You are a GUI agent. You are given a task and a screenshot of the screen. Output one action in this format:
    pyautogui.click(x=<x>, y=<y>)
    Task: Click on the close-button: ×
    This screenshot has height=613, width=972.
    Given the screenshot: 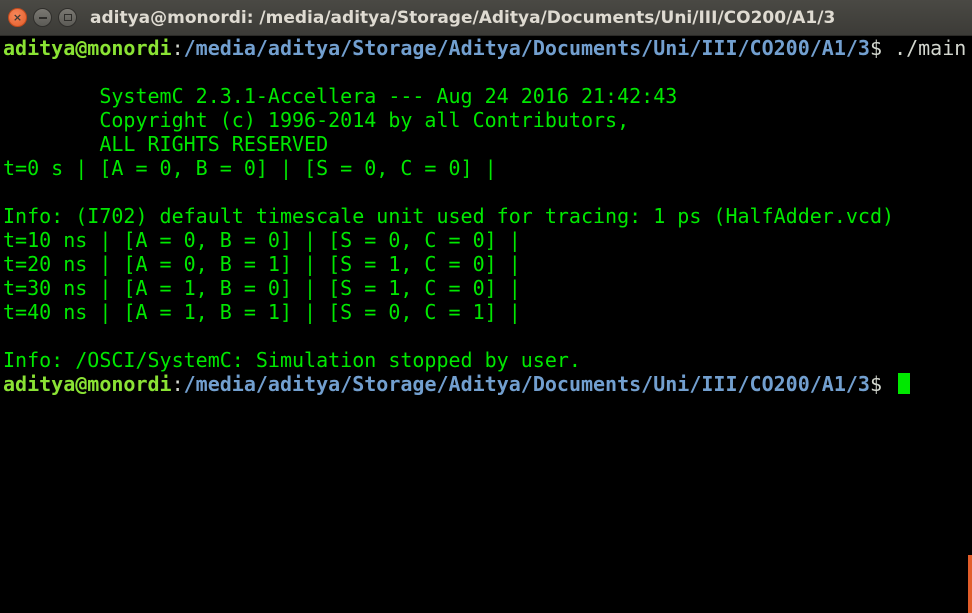 What is the action you would take?
    pyautogui.click(x=17, y=17)
    